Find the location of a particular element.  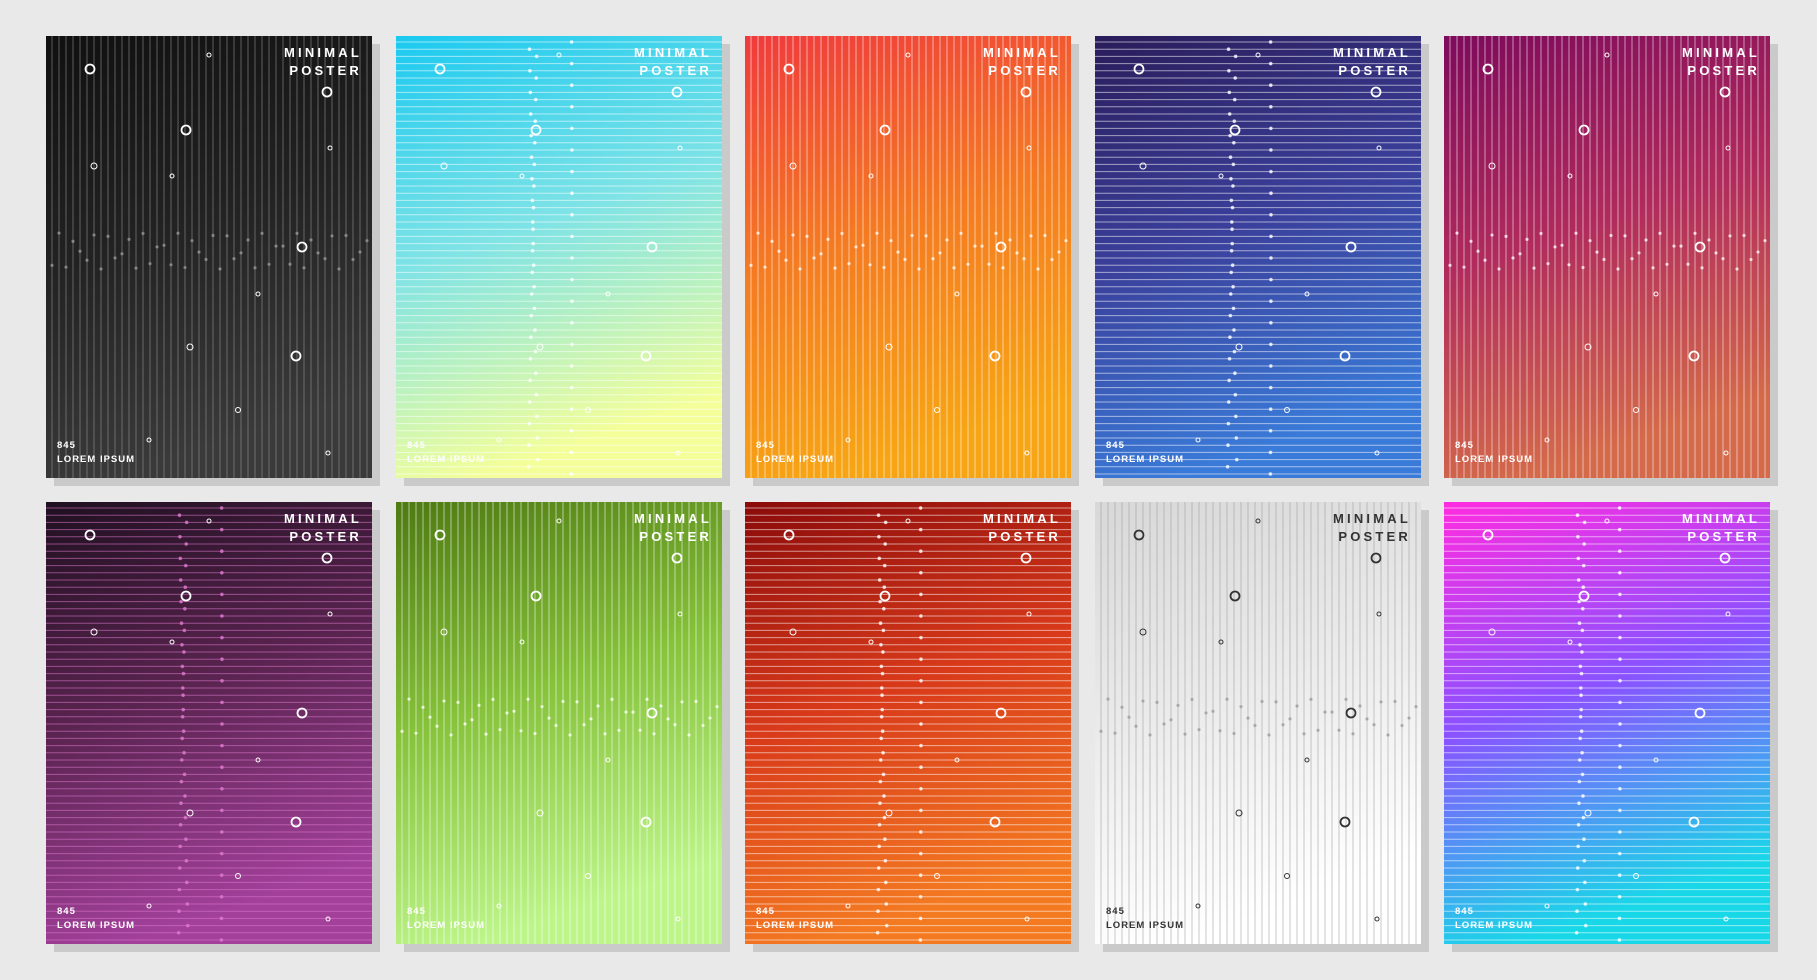

poster-black: MINIMAL POSTER 845 LOREM IPSUM is located at coordinates (209, 257).